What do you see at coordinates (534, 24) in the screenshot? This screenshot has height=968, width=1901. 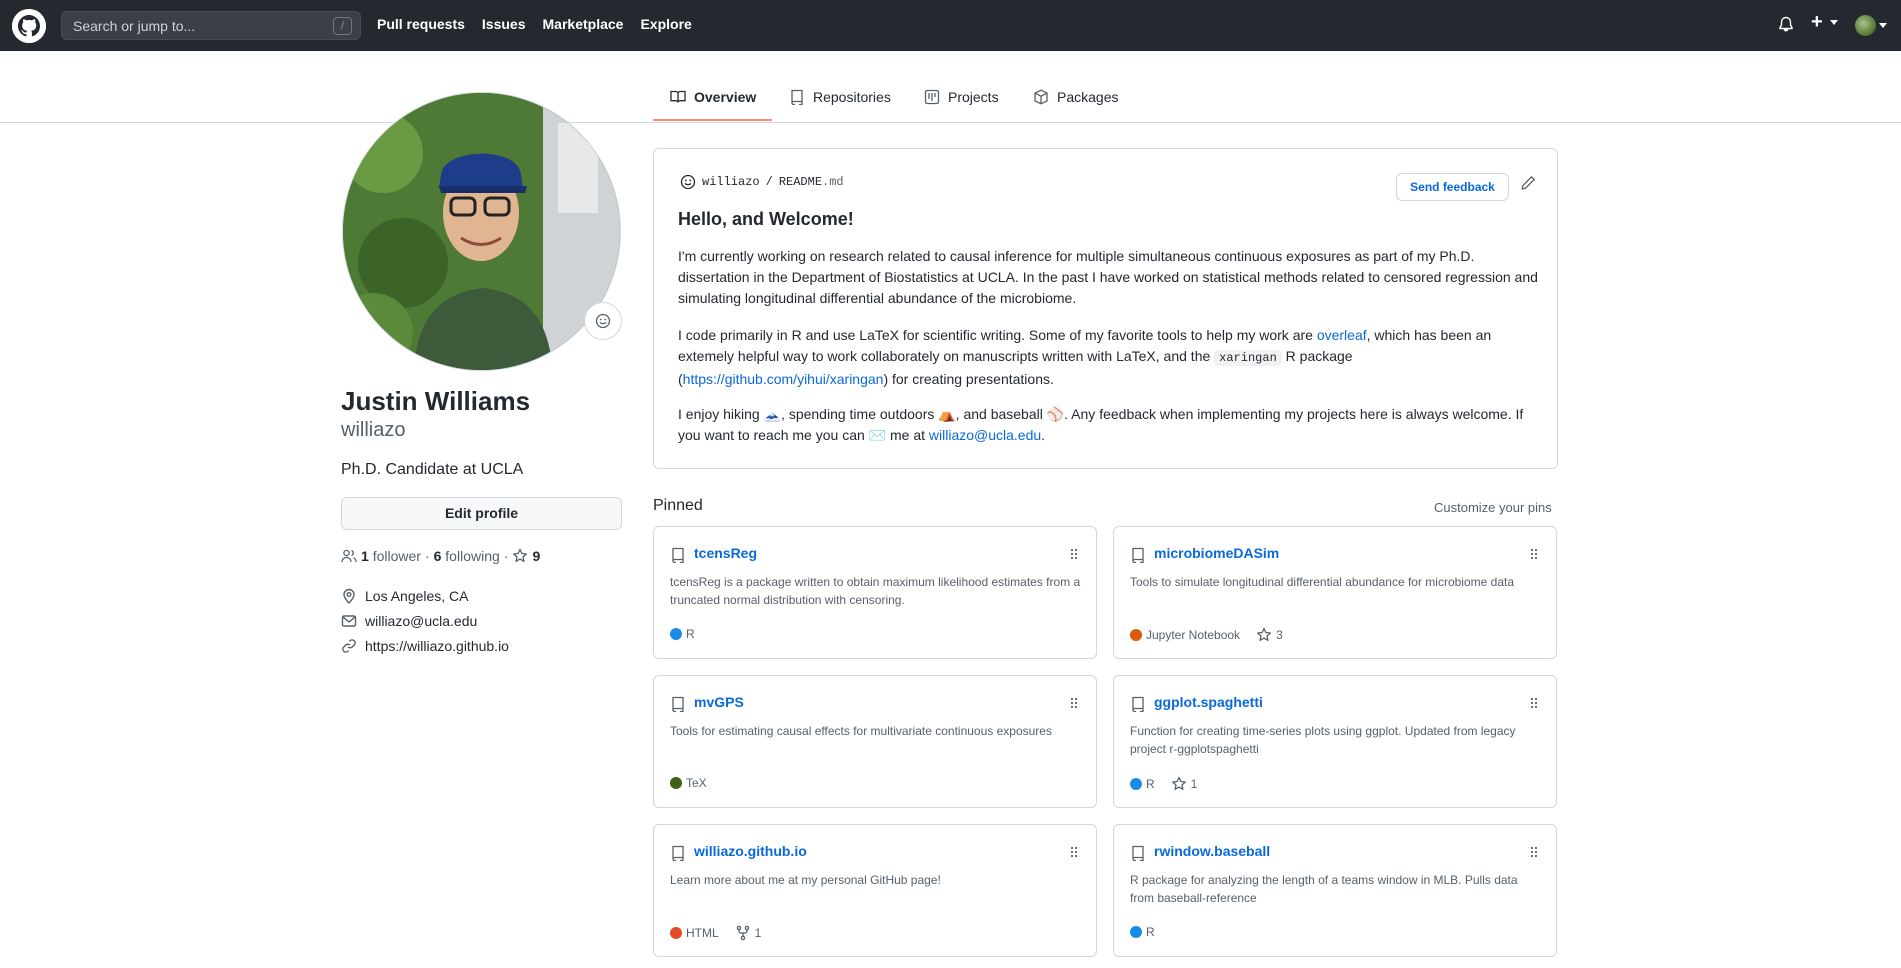 I see `global-nav: Pull requests Issues Marketplace Explore` at bounding box center [534, 24].